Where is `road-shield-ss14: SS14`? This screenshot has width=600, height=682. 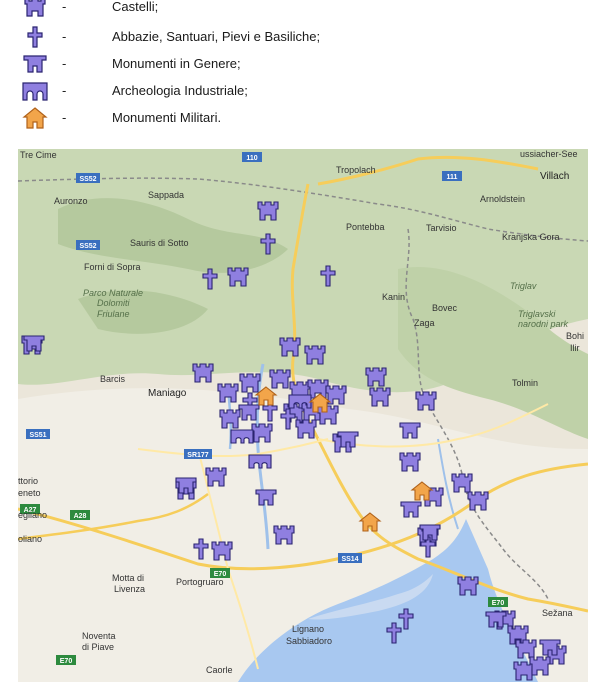
road-shield-ss14: SS14 is located at coordinates (350, 558).